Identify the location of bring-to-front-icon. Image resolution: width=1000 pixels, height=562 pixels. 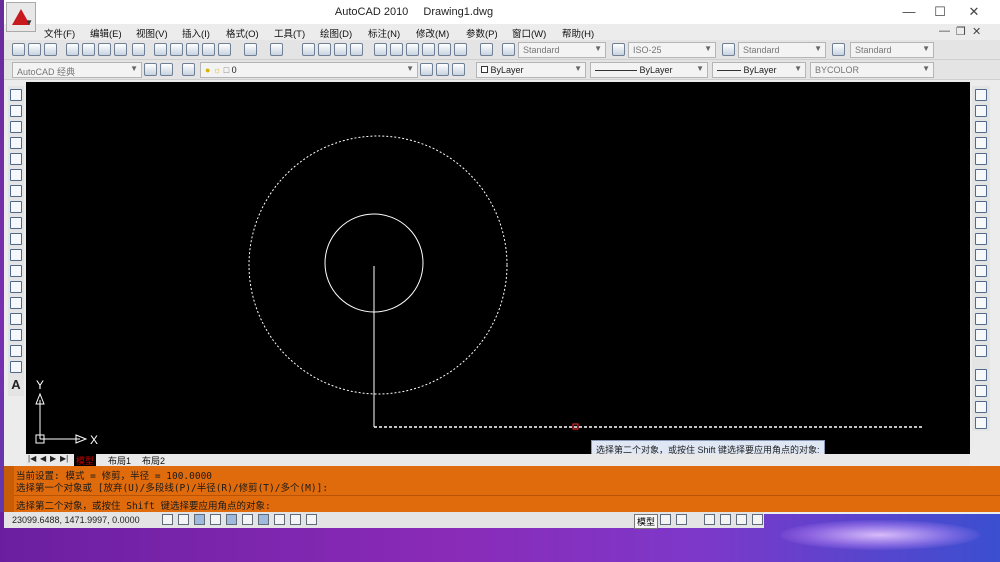
(981, 391).